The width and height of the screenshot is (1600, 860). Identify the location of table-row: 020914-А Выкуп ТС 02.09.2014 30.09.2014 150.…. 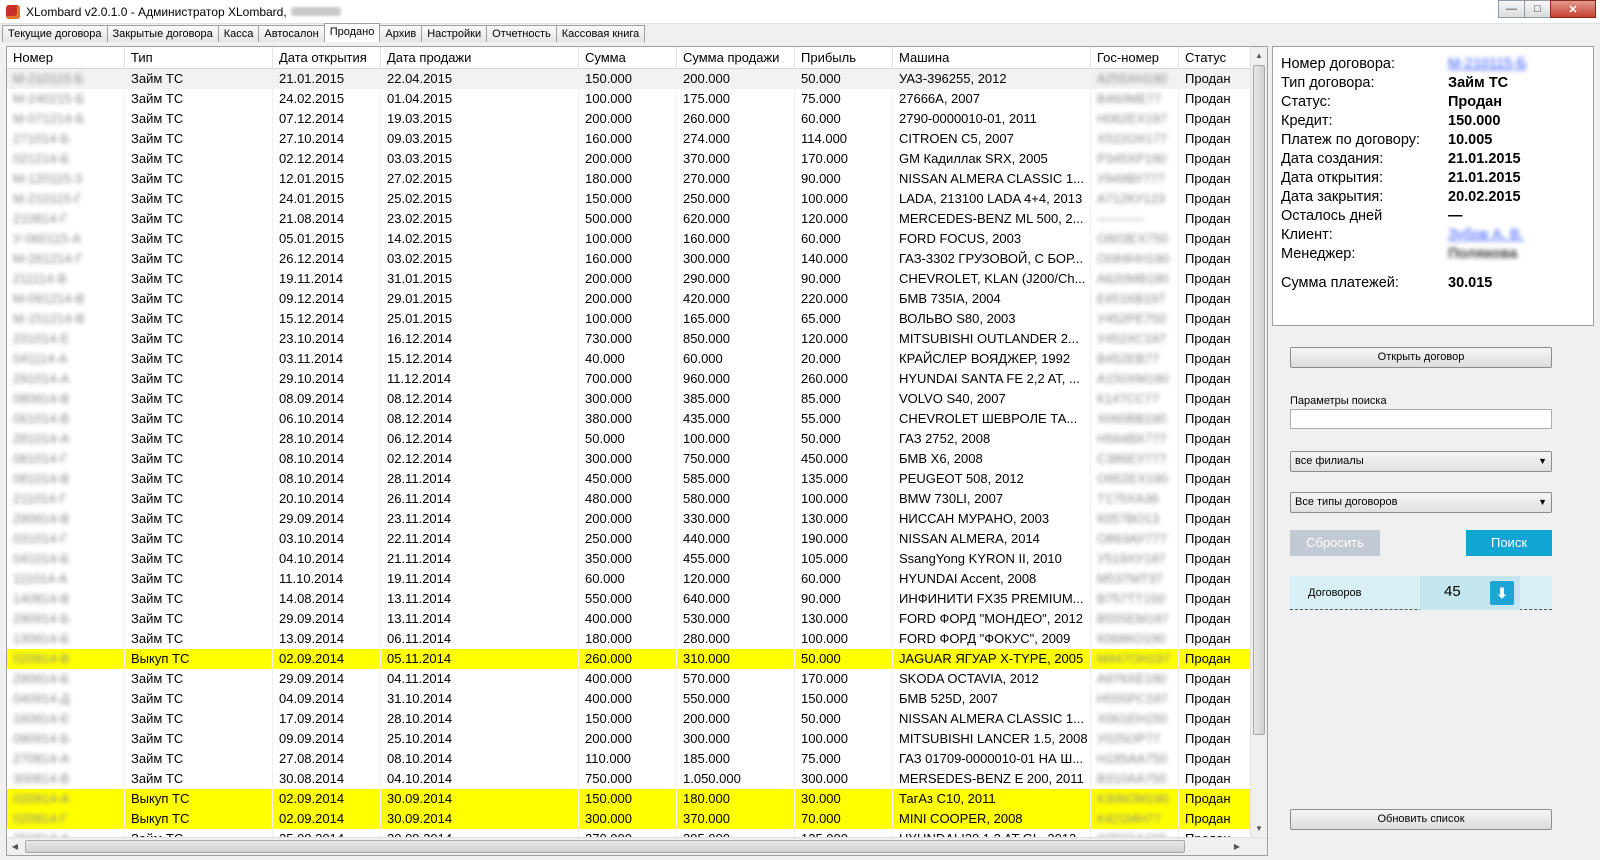
(637, 799).